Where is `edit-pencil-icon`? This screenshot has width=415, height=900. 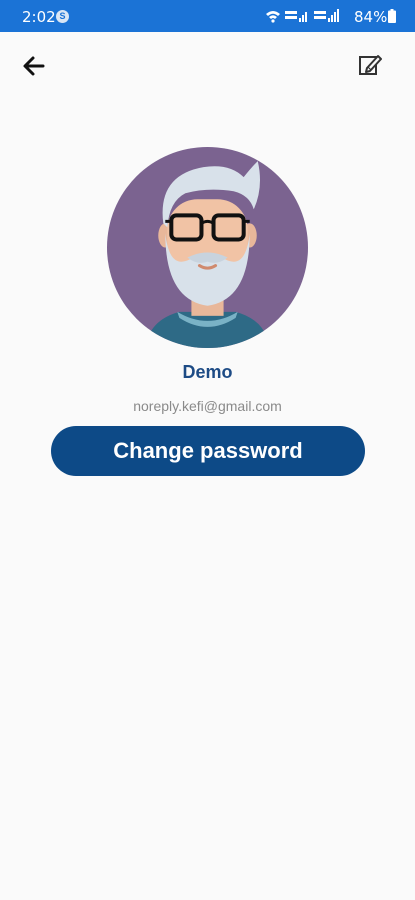 edit-pencil-icon is located at coordinates (370, 65).